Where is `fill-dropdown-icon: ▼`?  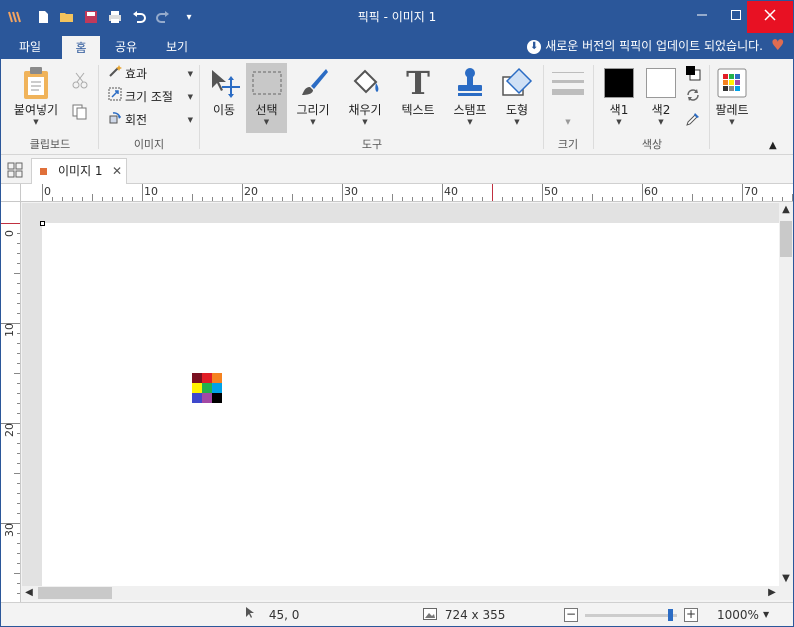 fill-dropdown-icon: ▼ is located at coordinates (365, 122).